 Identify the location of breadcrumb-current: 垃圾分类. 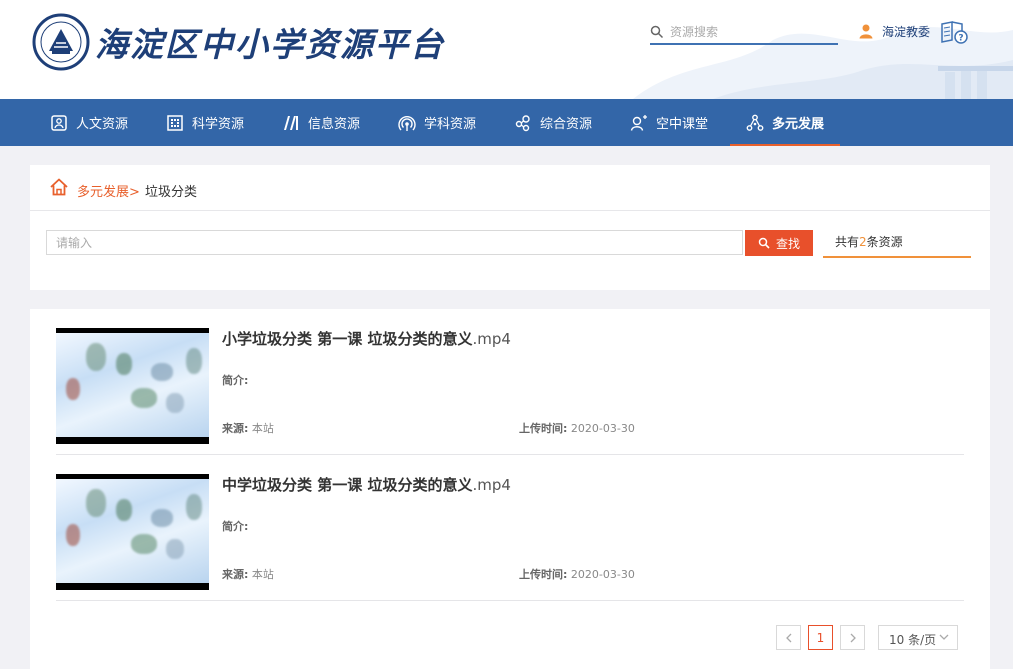
(171, 192).